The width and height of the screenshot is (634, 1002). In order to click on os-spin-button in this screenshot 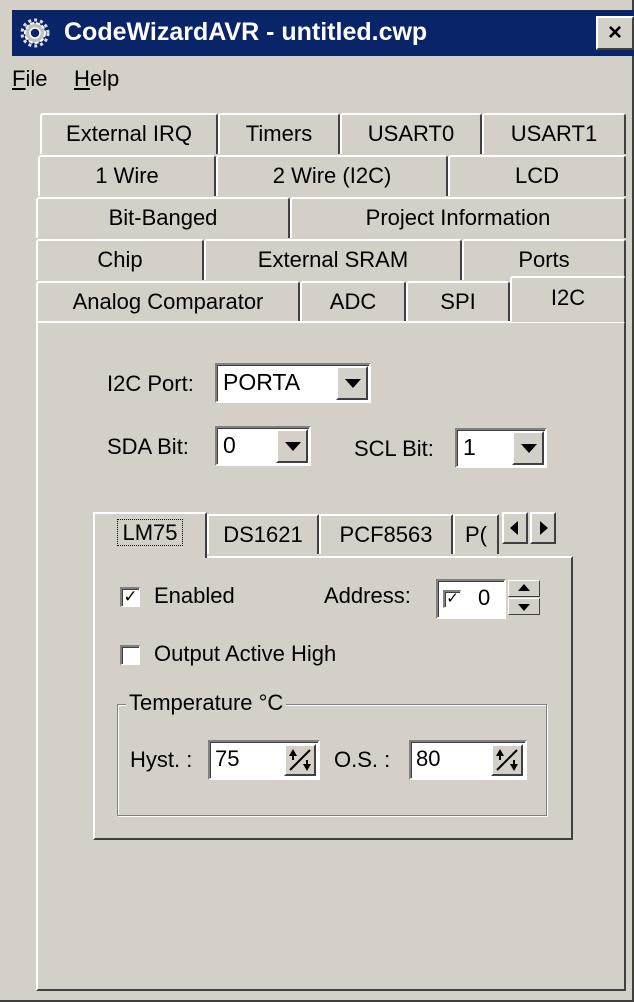, I will do `click(507, 760)`.